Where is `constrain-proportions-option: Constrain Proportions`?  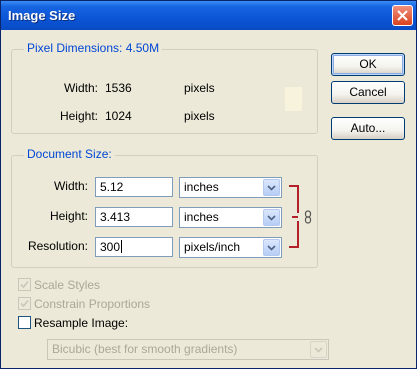 constrain-proportions-option: Constrain Proportions is located at coordinates (84, 304).